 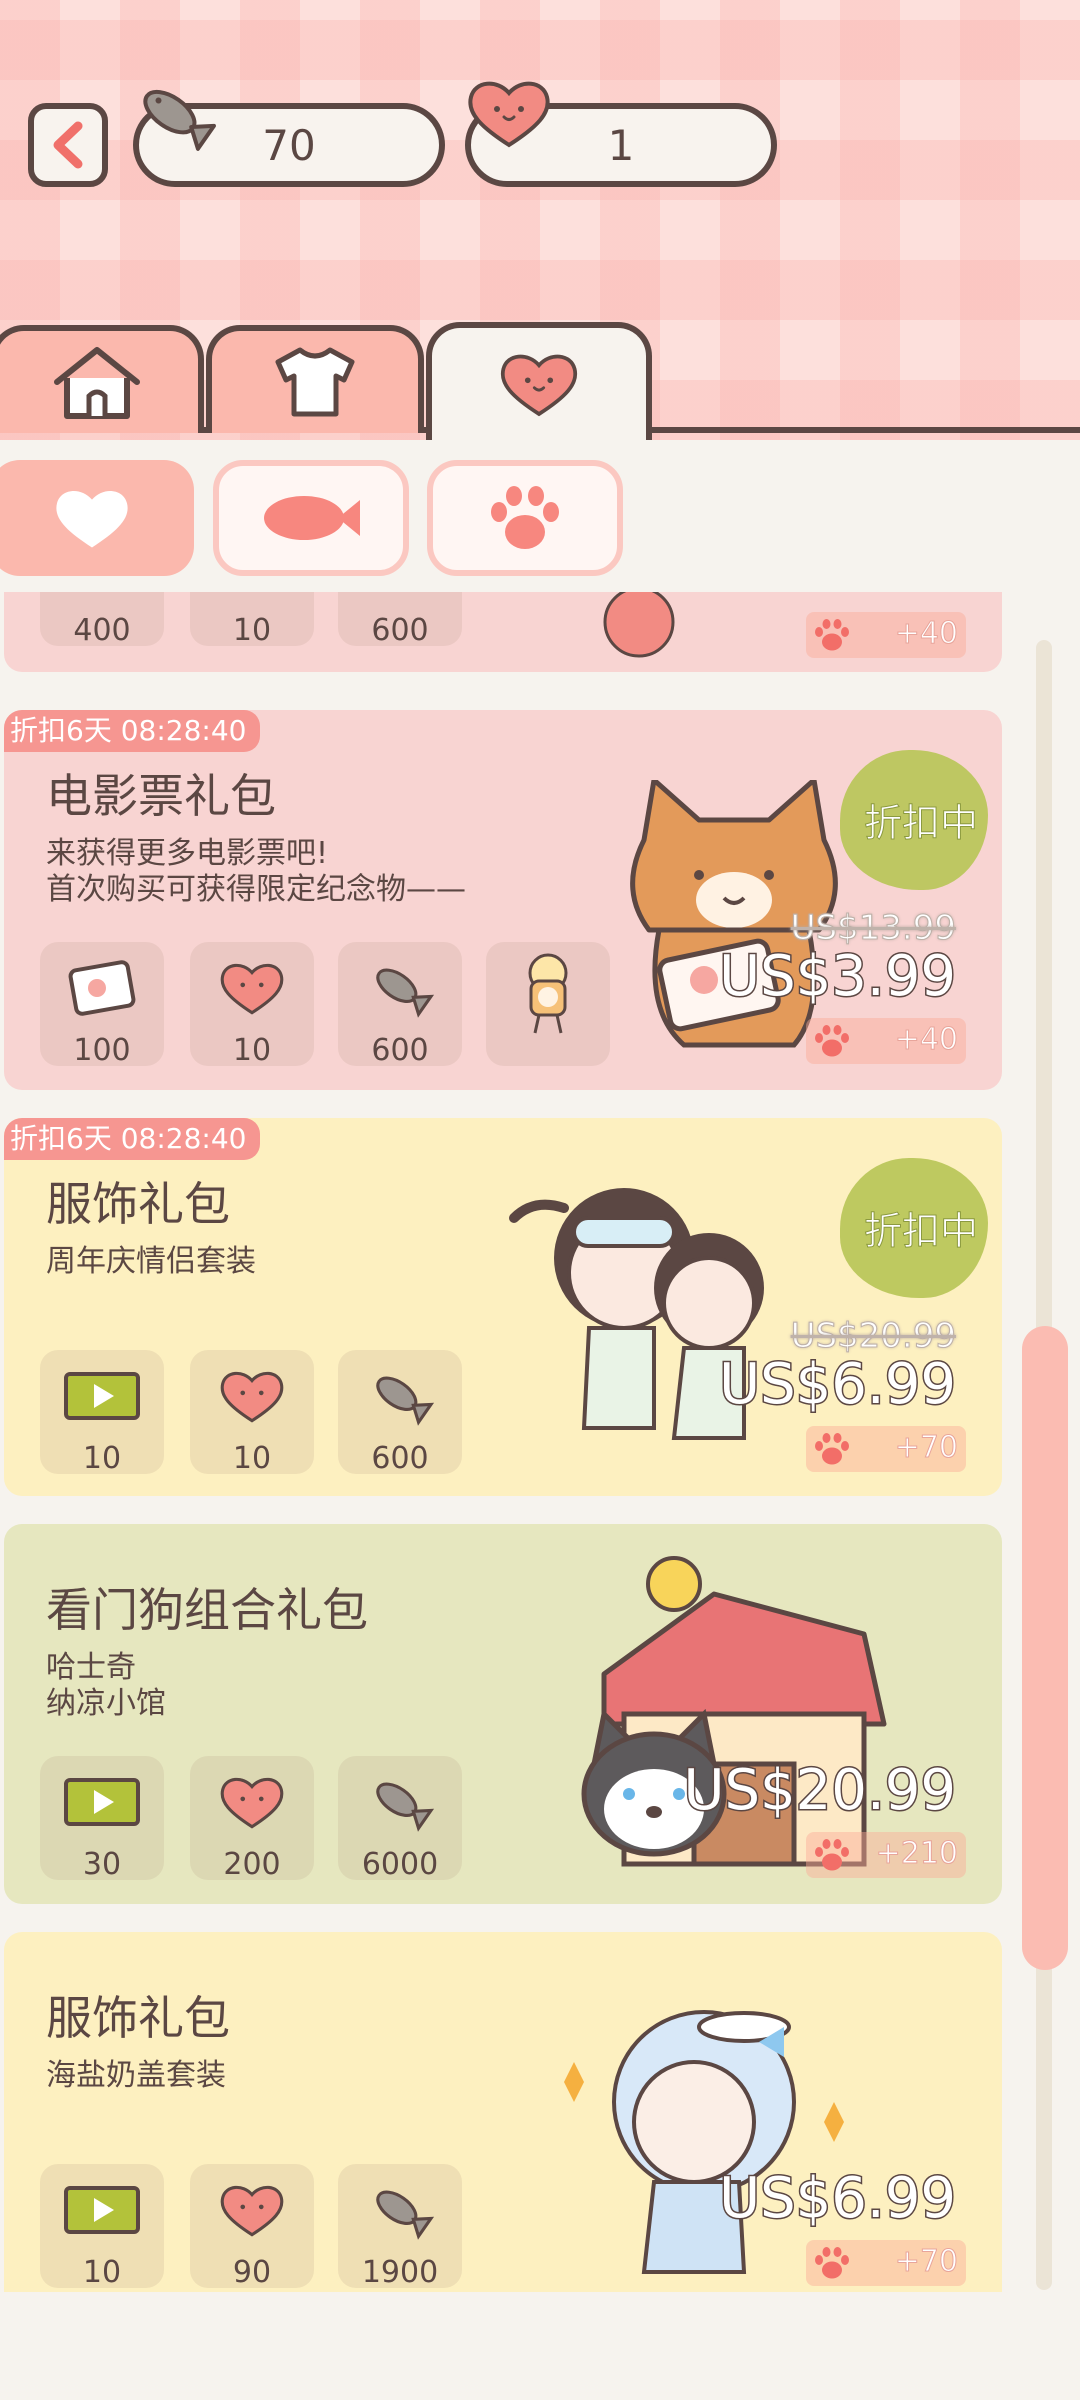 I want to click on bonus-tag: +210, so click(x=886, y=1855).